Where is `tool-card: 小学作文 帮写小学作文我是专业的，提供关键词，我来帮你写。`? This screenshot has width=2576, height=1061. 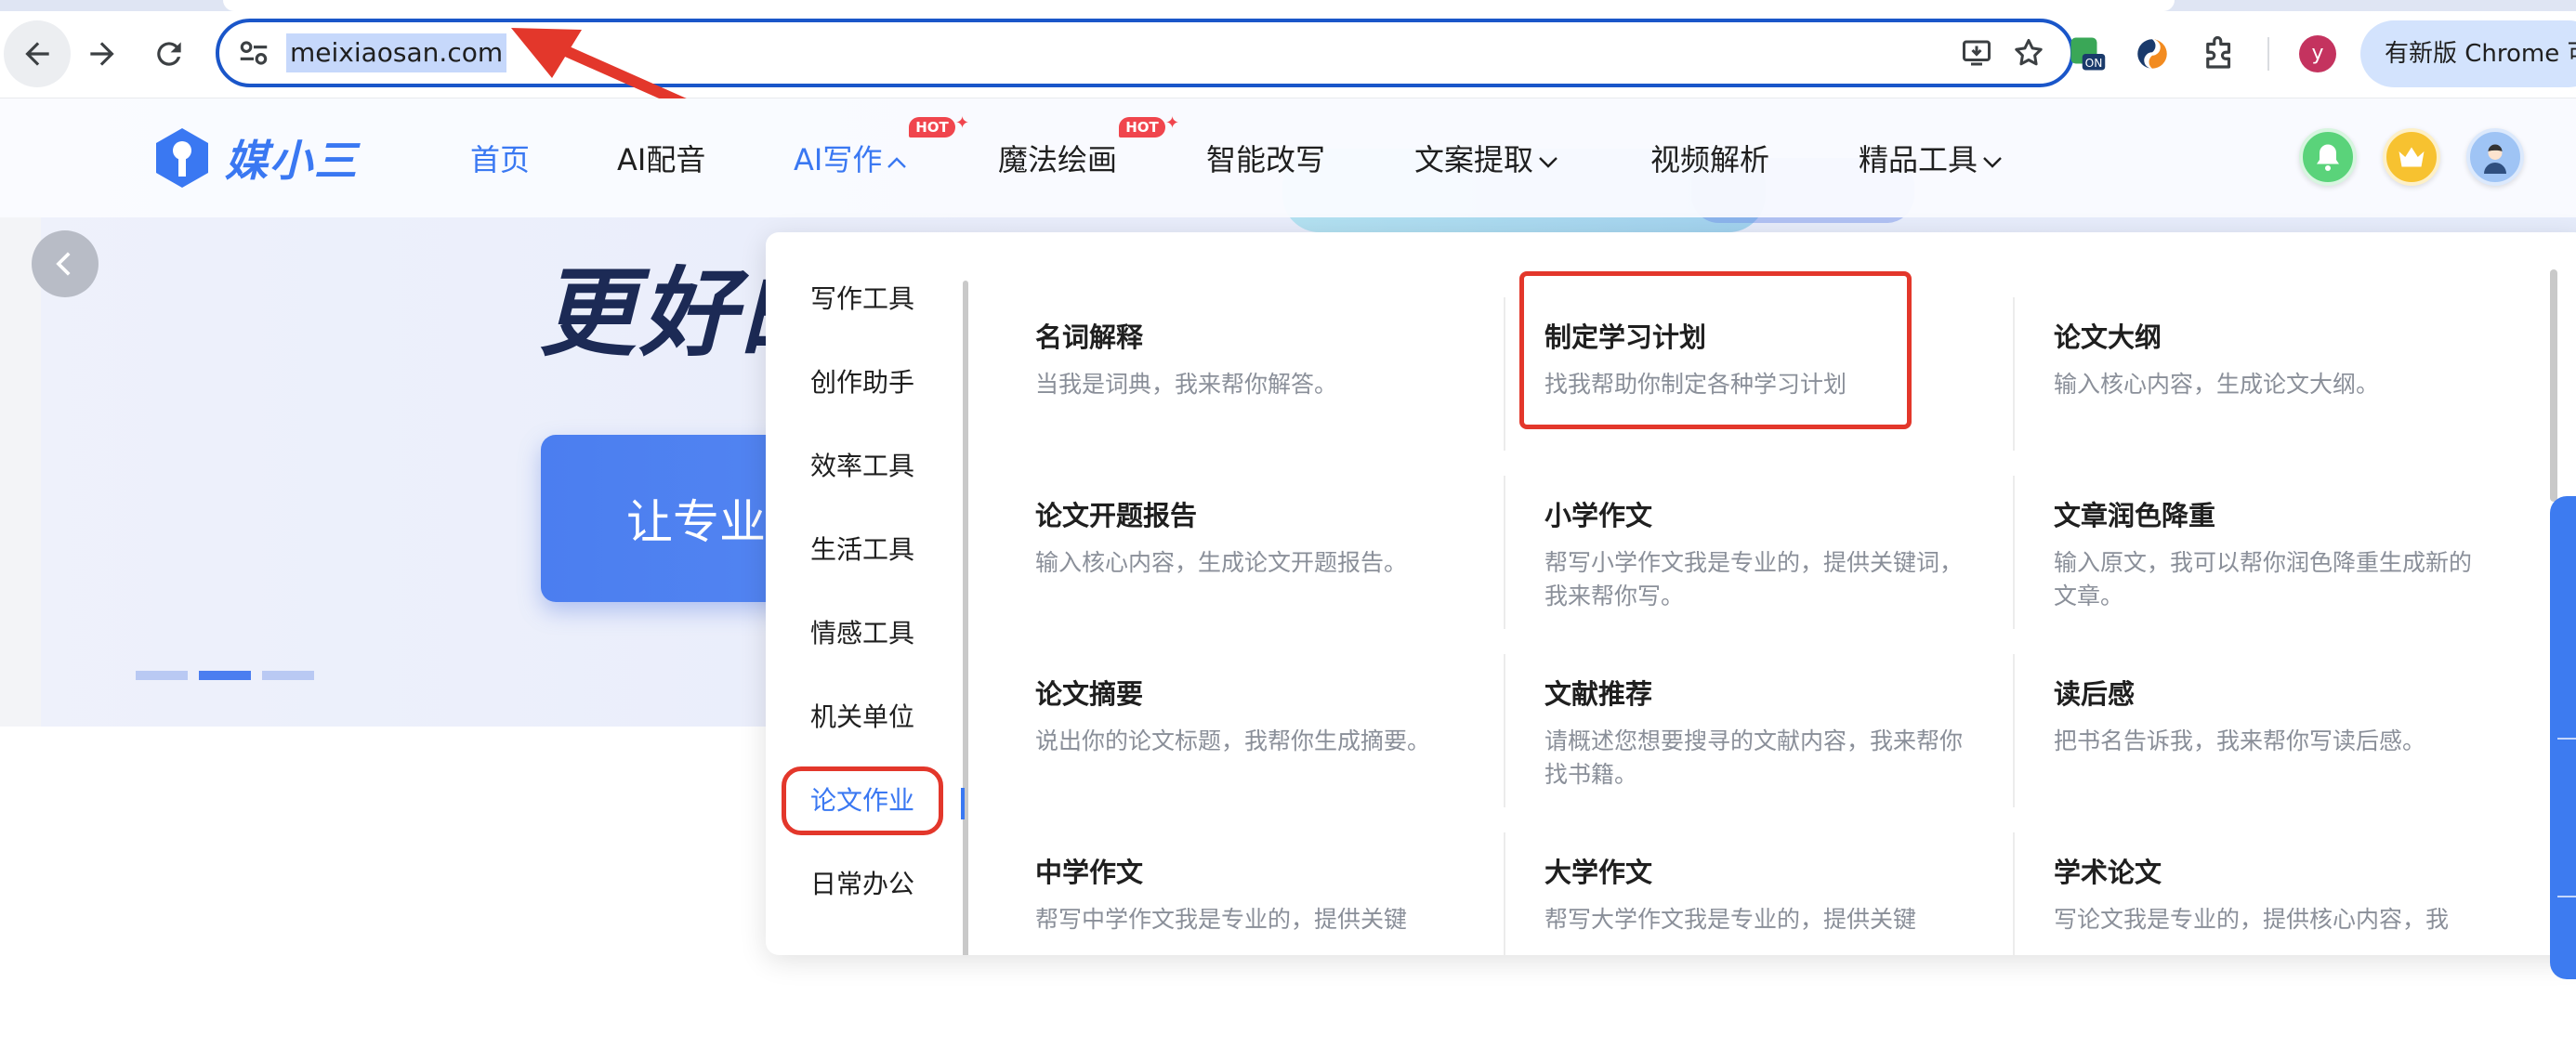 tool-card: 小学作文 帮写小学作文我是专业的，提供关键词，我来帮你写。 is located at coordinates (1753, 555).